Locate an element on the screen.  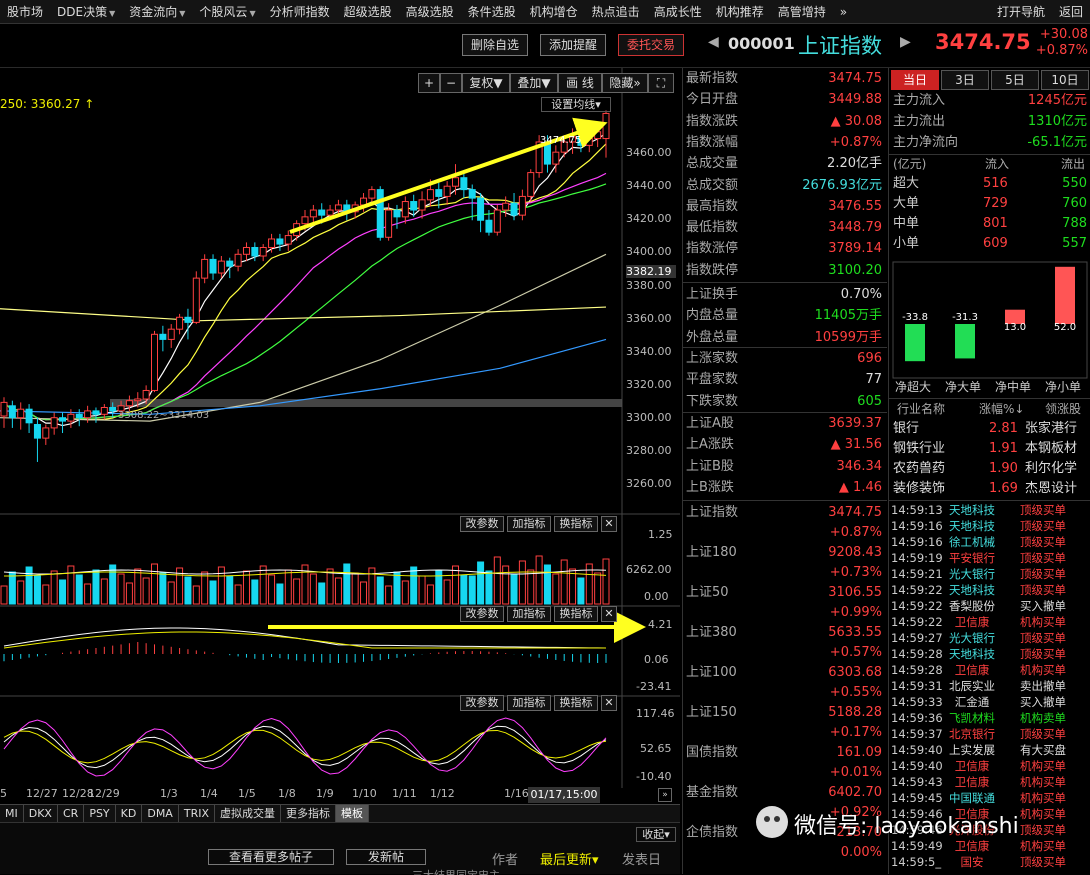
menu-right-item: 返回 is located at coordinates (1071, 12).